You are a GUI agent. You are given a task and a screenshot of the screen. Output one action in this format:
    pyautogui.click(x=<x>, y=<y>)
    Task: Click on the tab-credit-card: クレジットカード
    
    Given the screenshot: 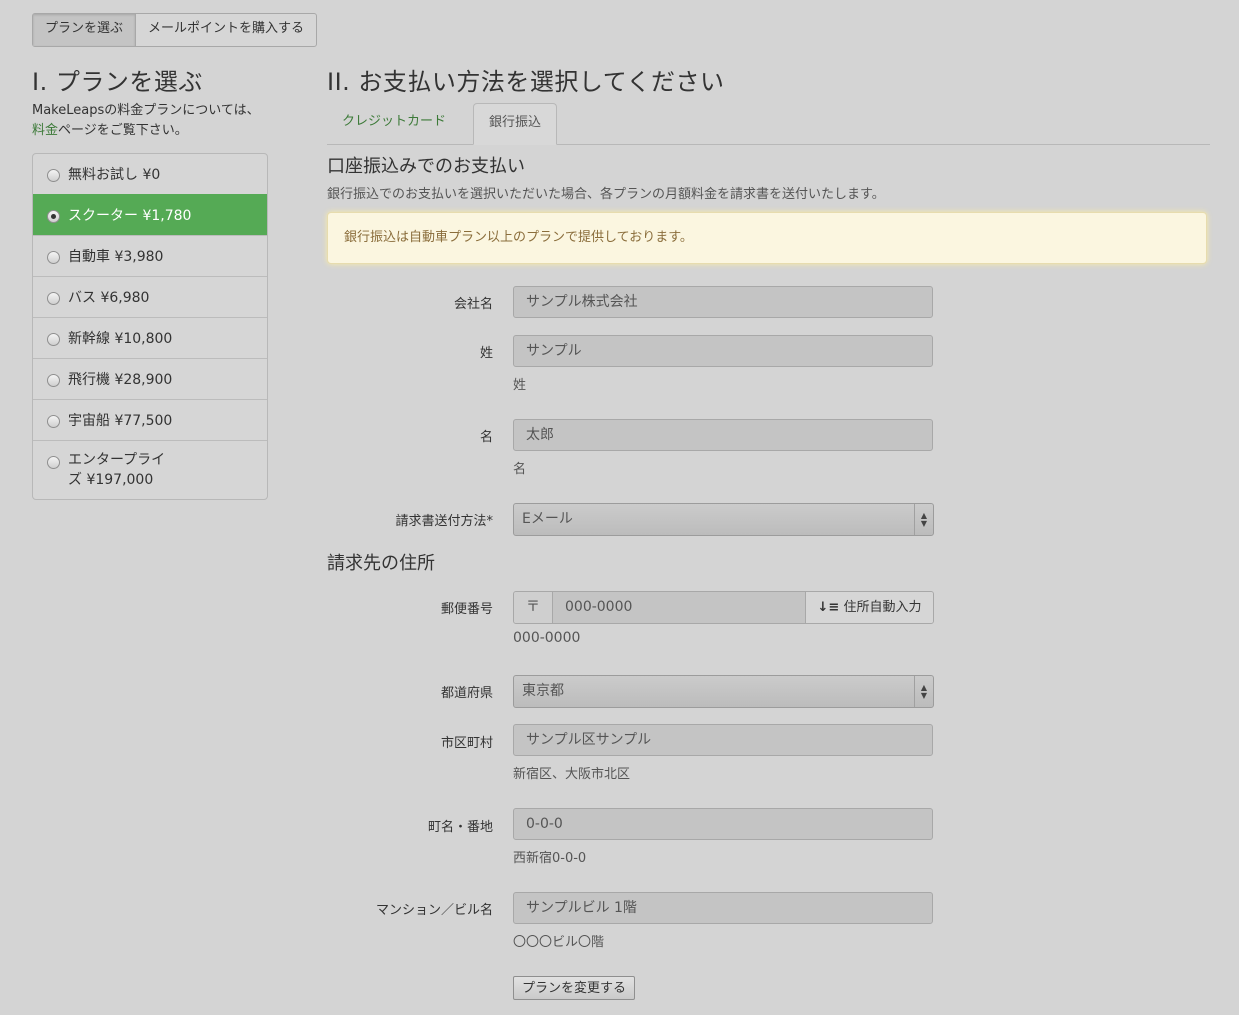 What is the action you would take?
    pyautogui.click(x=394, y=123)
    